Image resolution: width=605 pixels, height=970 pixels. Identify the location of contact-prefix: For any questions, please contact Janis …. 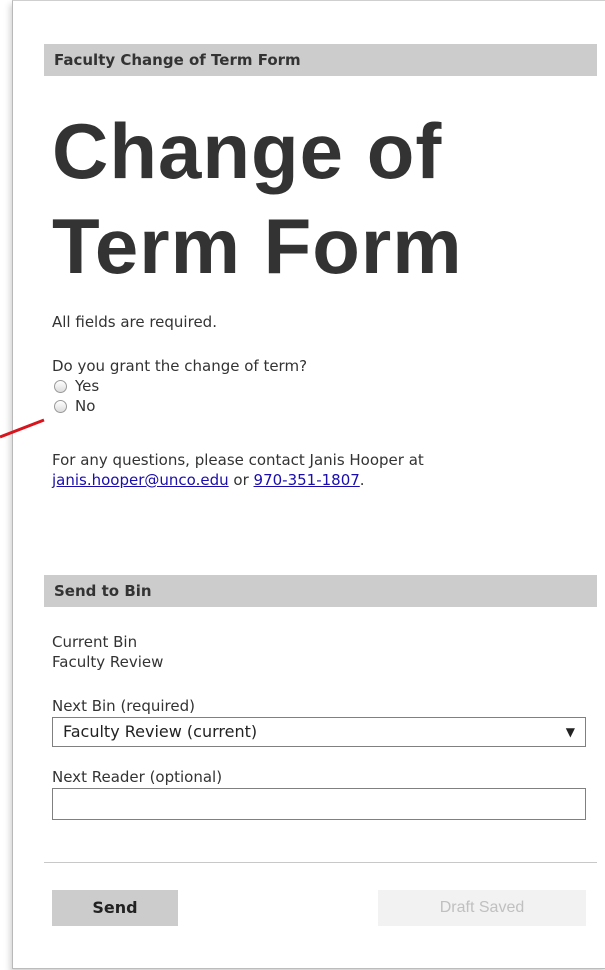
(238, 460).